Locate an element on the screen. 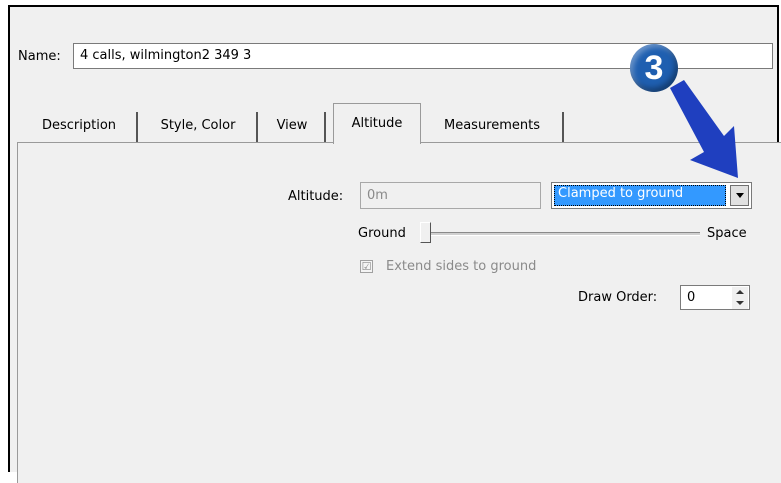 This screenshot has height=483, width=781. tab-measurements: Measurements is located at coordinates (493, 127).